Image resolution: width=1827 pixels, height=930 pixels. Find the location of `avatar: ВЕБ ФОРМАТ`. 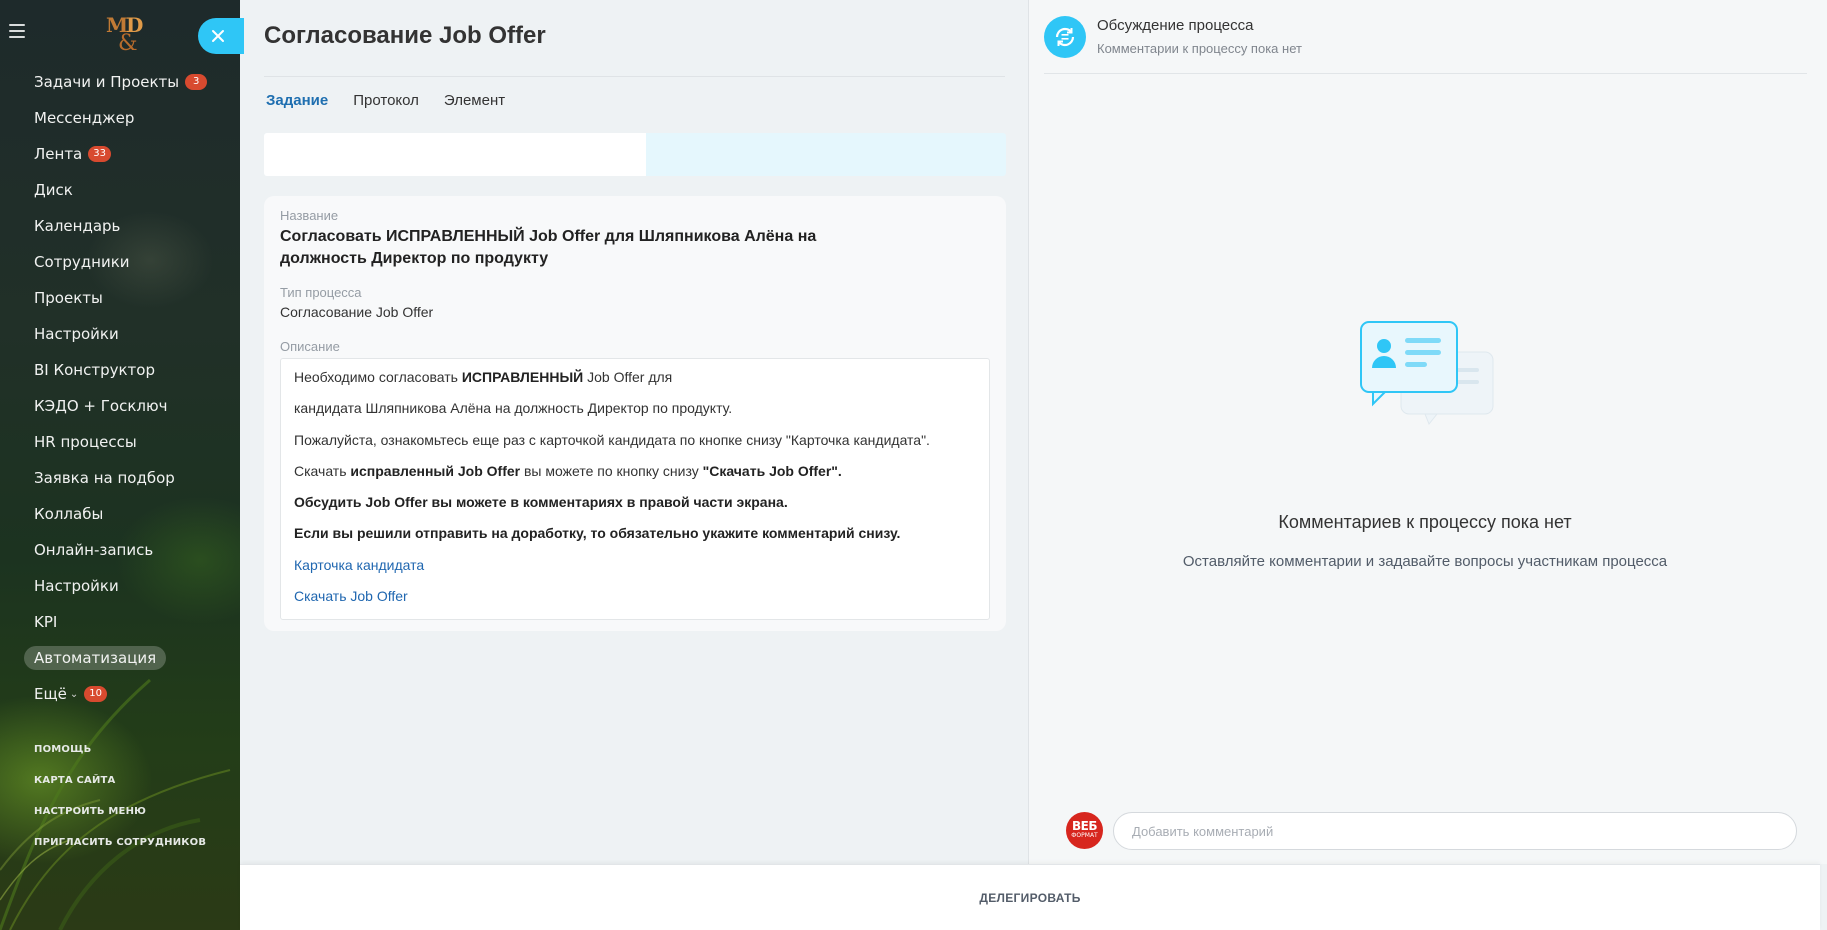

avatar: ВЕБ ФОРМАТ is located at coordinates (1084, 830).